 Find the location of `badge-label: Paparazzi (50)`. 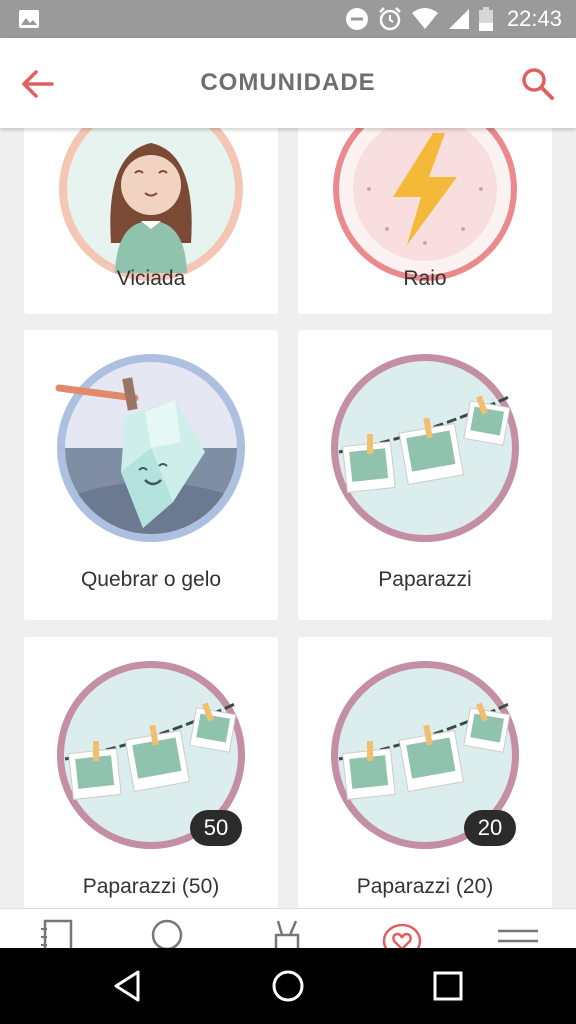

badge-label: Paparazzi (50) is located at coordinates (151, 886).